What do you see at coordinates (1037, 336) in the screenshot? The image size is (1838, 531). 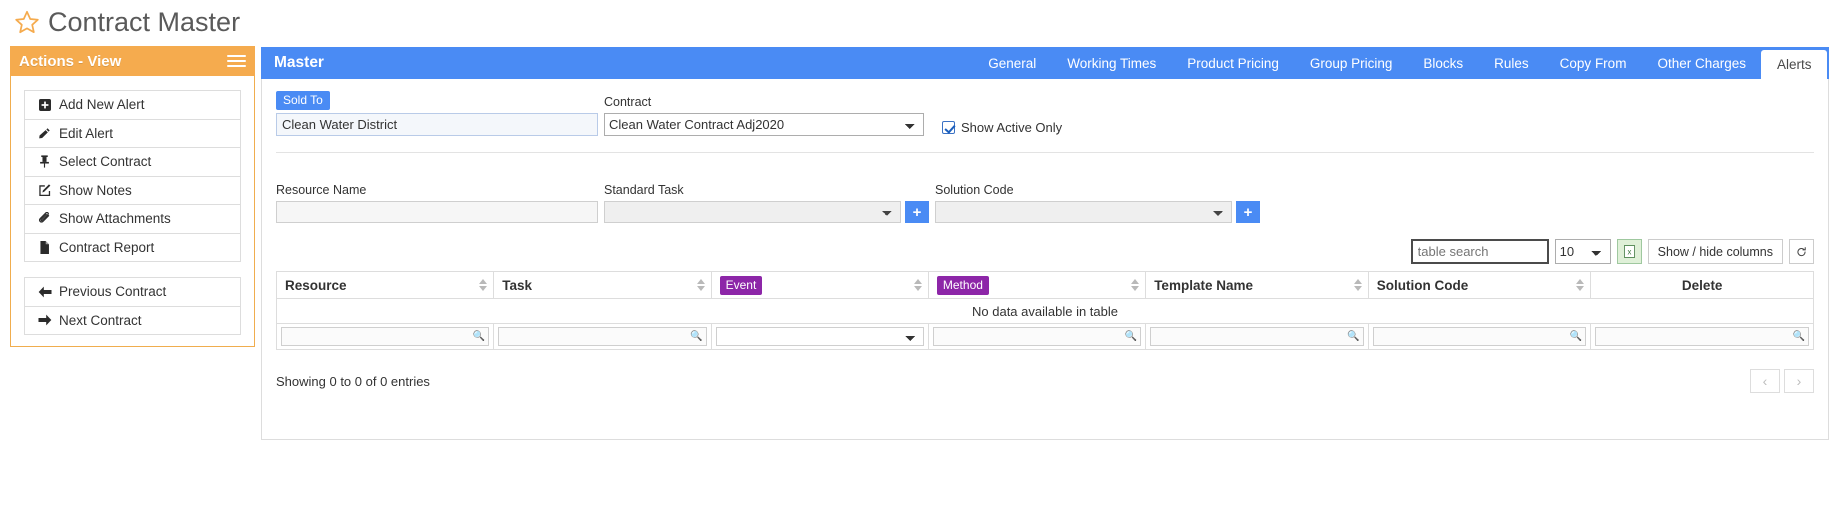 I see `filter-input-method` at bounding box center [1037, 336].